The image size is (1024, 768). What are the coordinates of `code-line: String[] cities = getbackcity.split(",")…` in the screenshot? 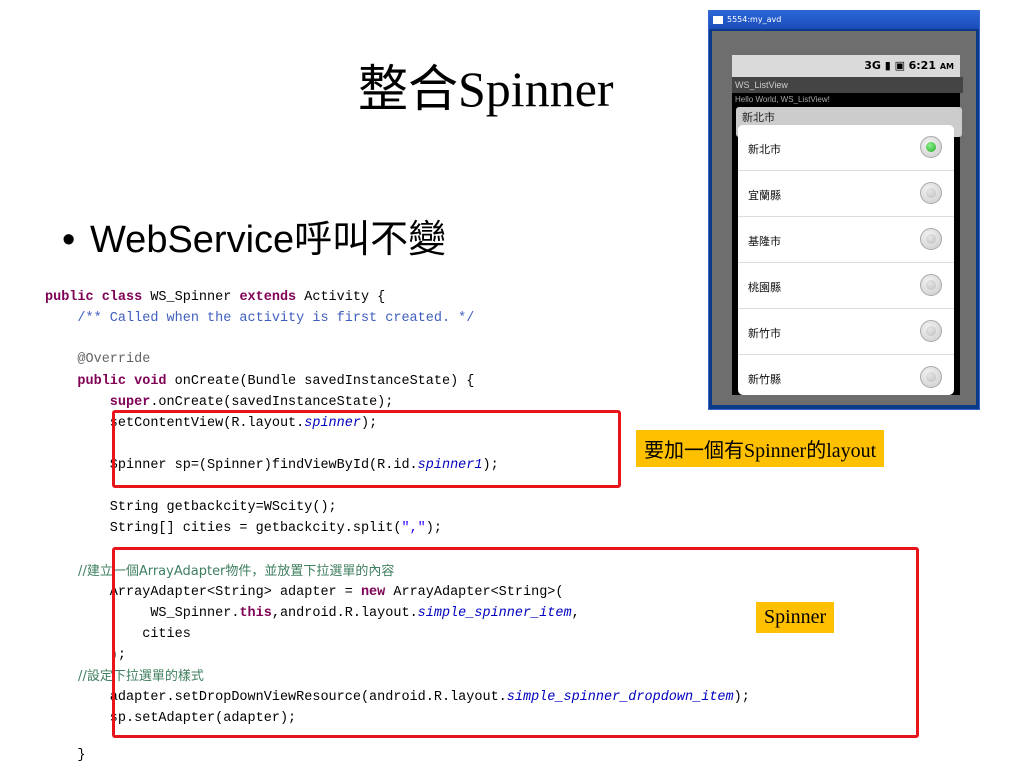 It's located at (243, 528).